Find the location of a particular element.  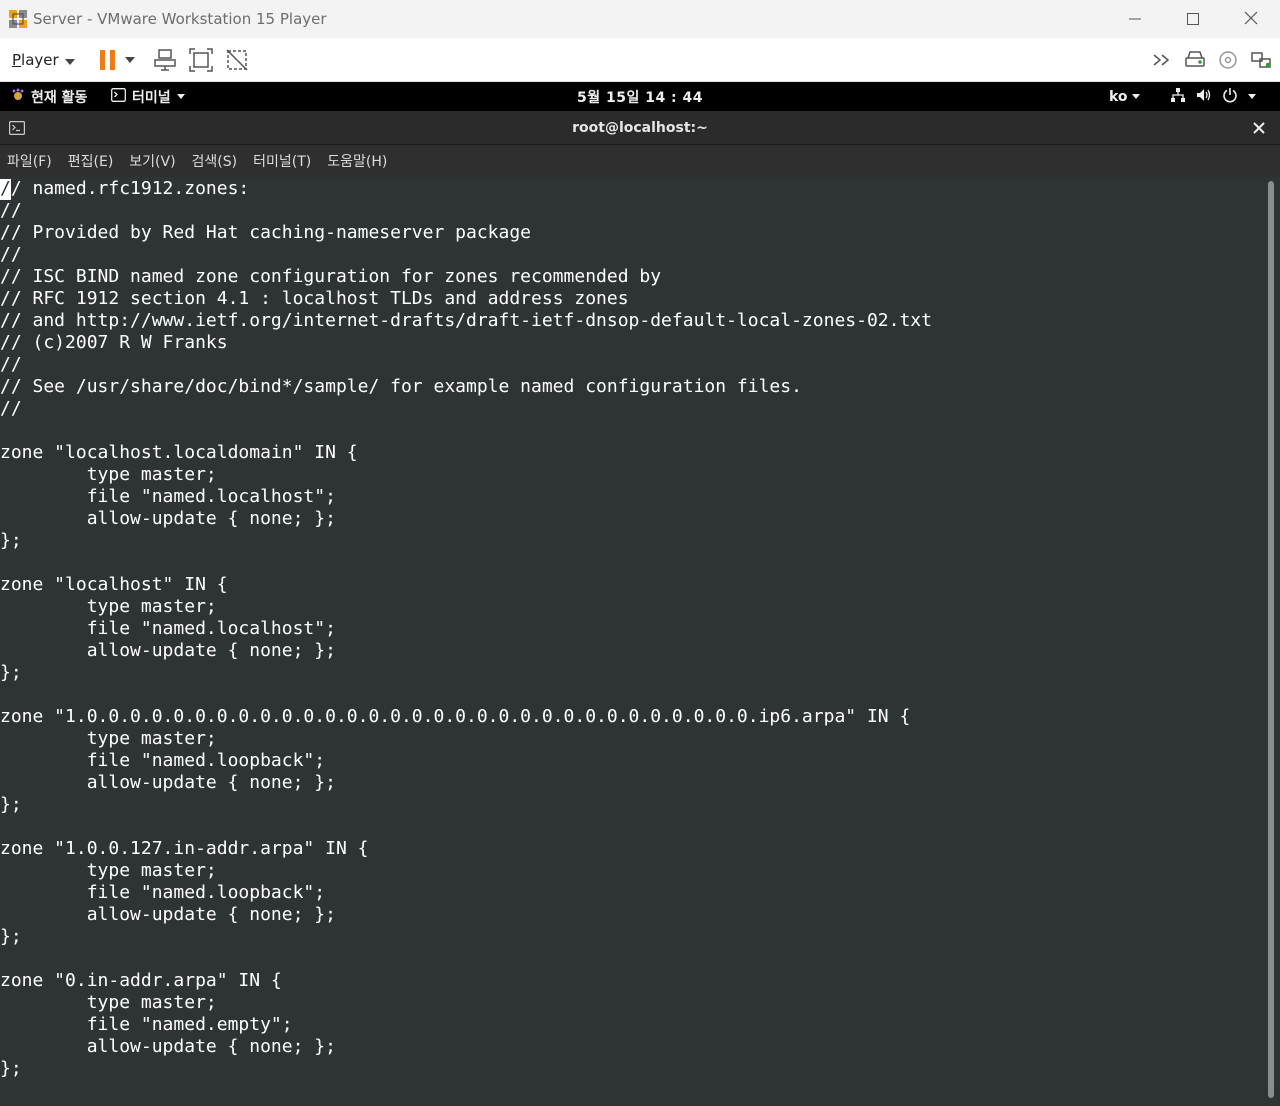

terminal-title: root@localhost:~ is located at coordinates (640, 128).